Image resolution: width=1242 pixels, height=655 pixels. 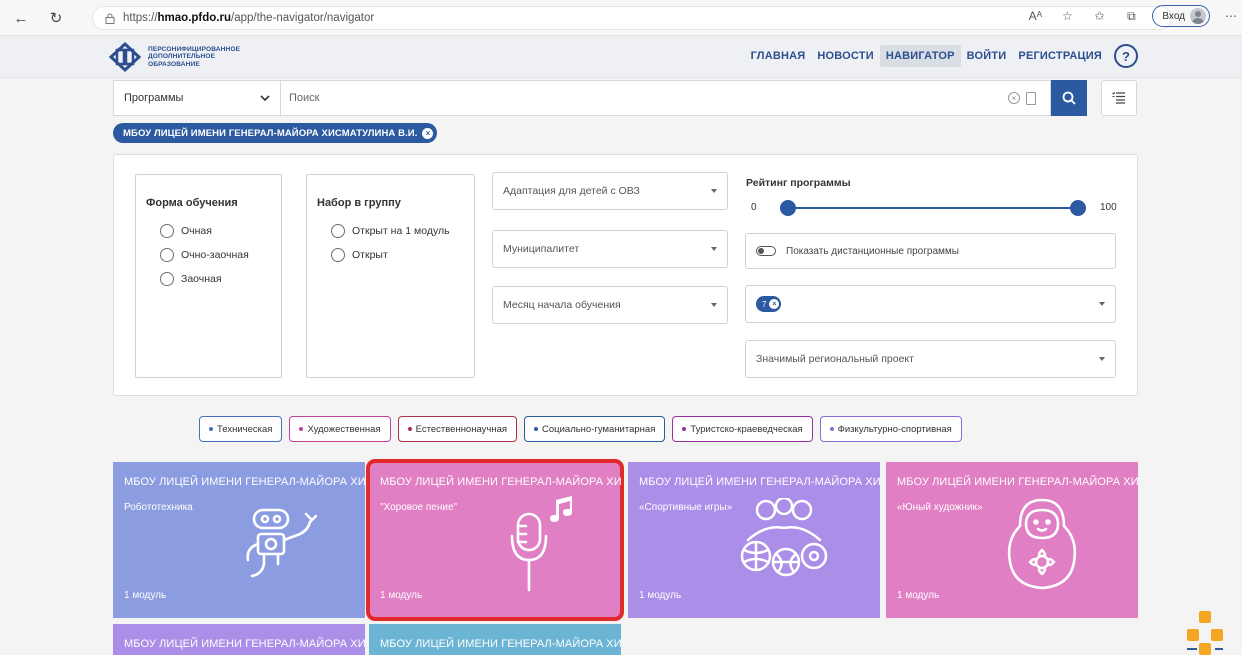 What do you see at coordinates (754, 207) in the screenshot?
I see `rating-min: 0` at bounding box center [754, 207].